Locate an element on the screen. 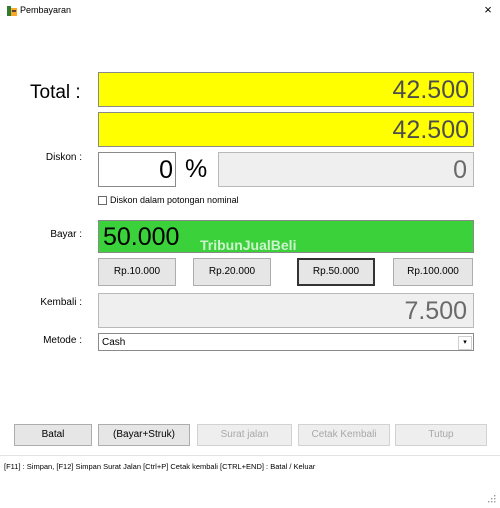 The width and height of the screenshot is (500, 508). after-discount-display: 42.500 is located at coordinates (286, 129).